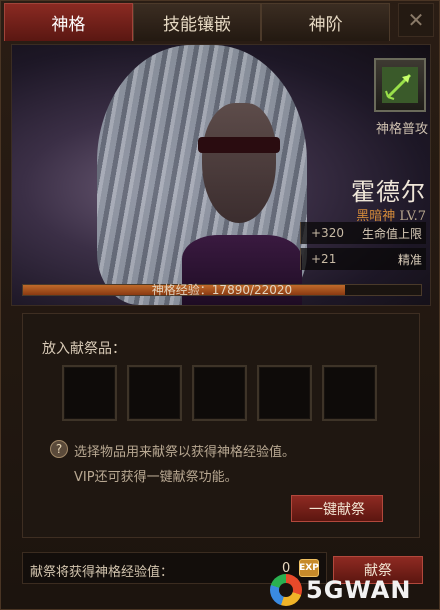  Describe the element at coordinates (102, 572) in the screenshot. I see `reward-label: 献祭将获得神格经验值：` at that location.